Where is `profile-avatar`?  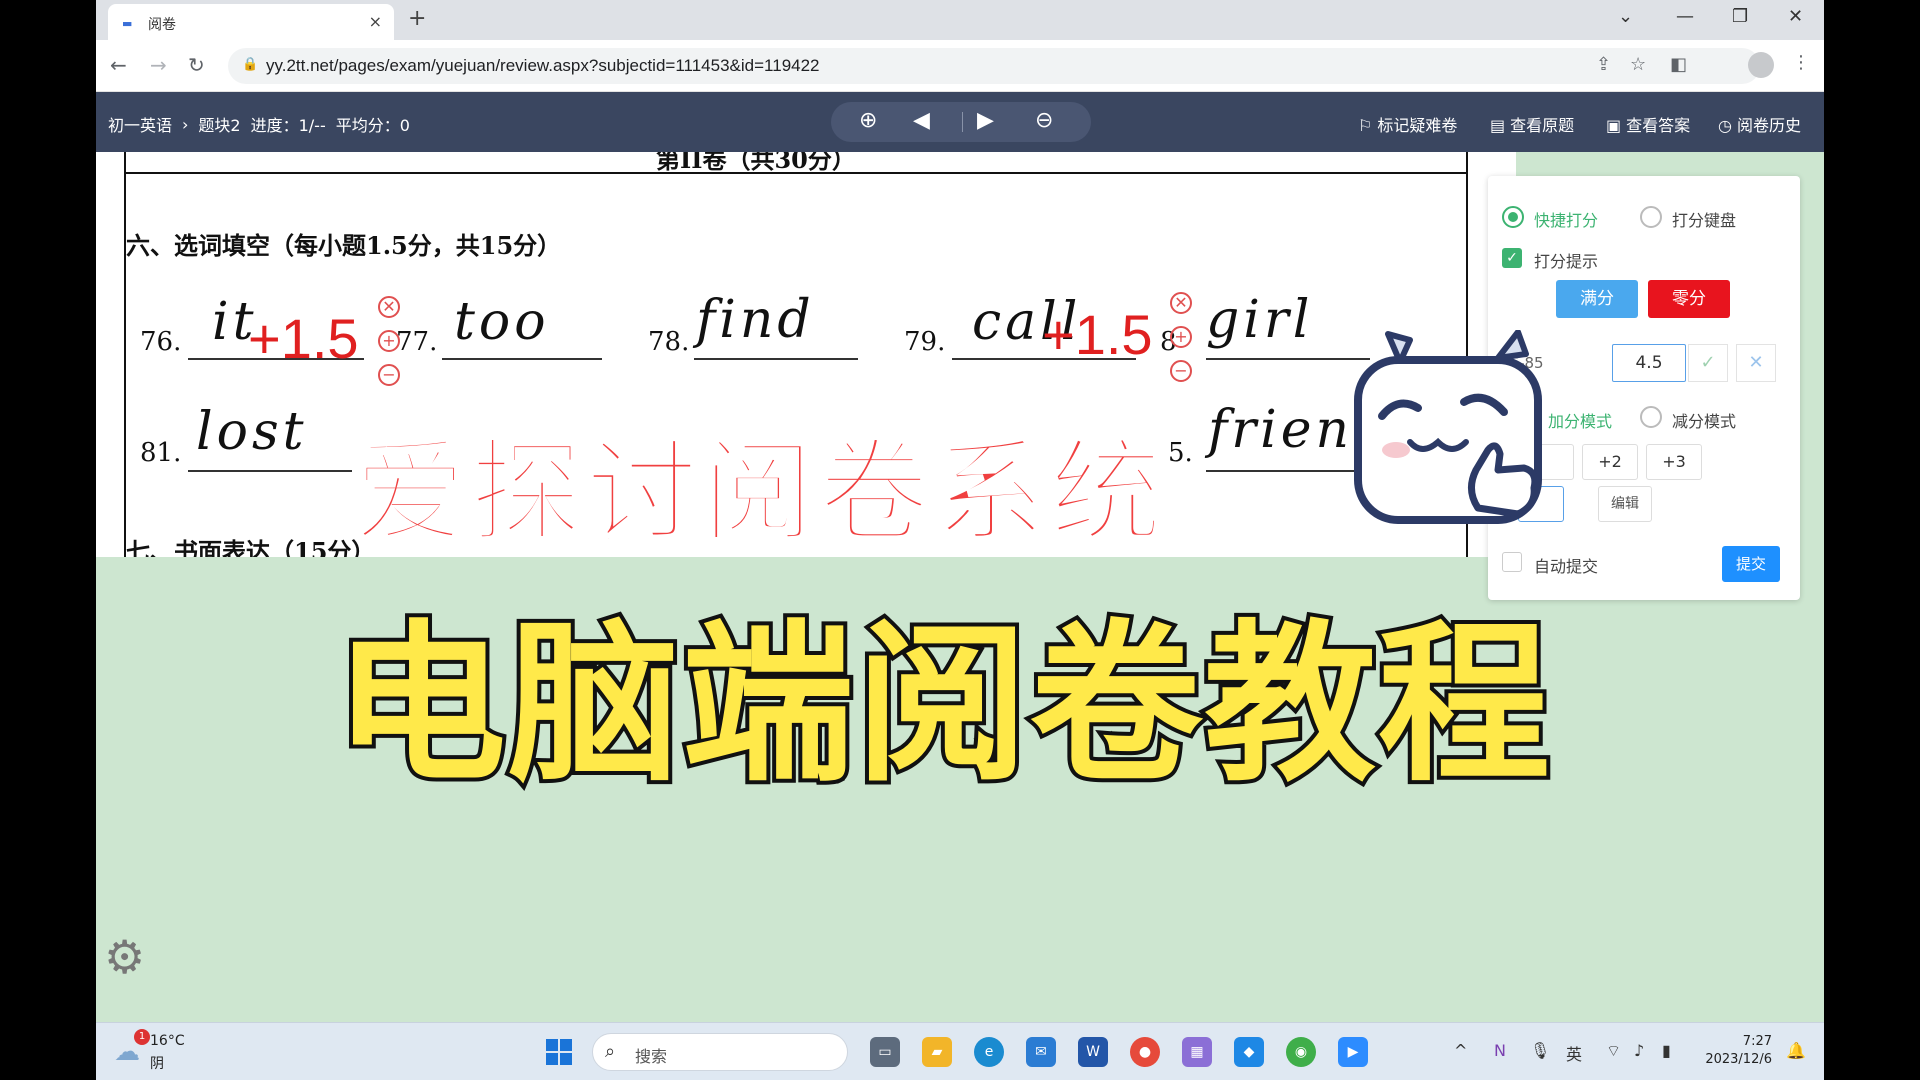 profile-avatar is located at coordinates (1761, 65).